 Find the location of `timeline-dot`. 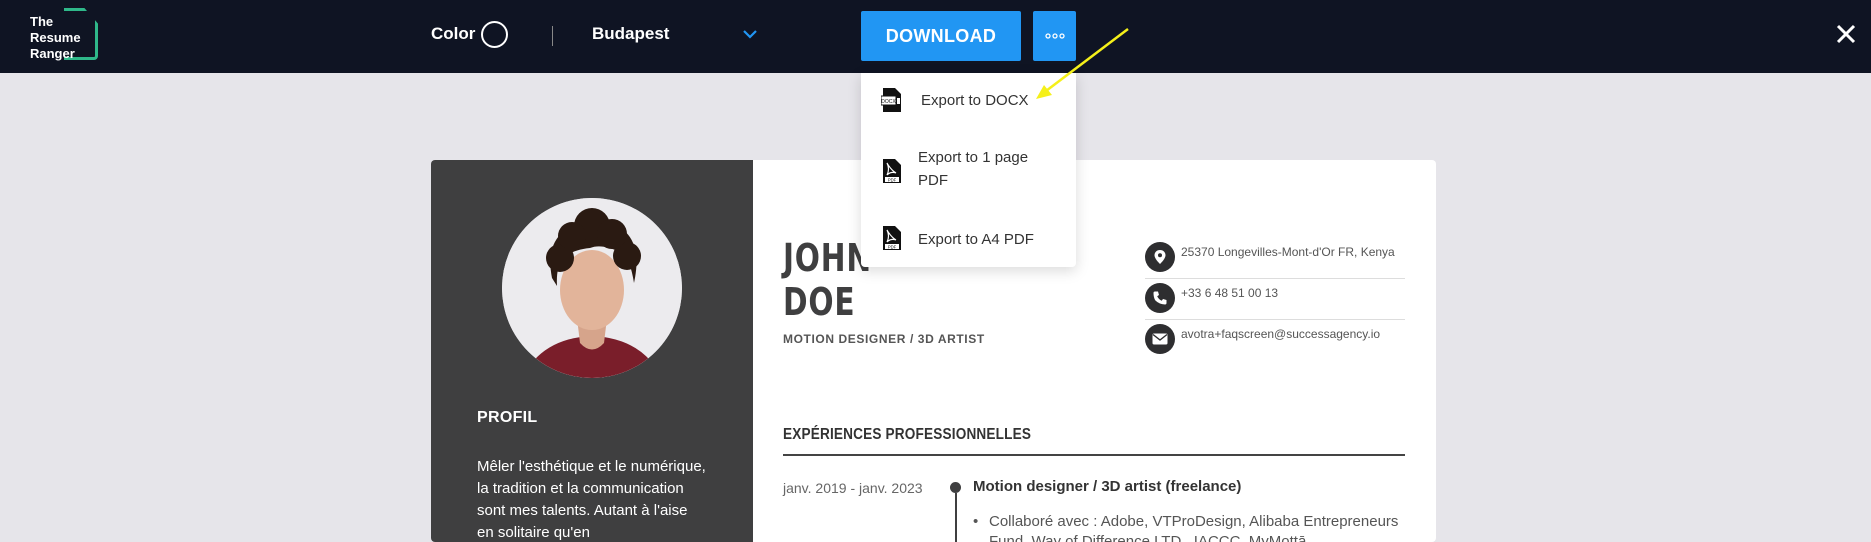

timeline-dot is located at coordinates (955, 487).